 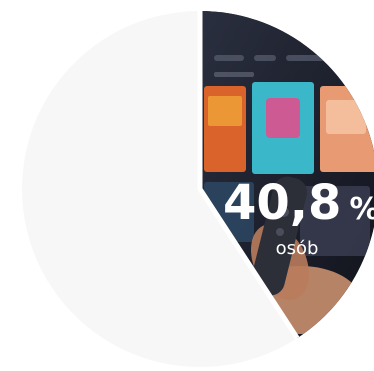 What do you see at coordinates (282, 203) in the screenshot?
I see `highlight-value: 40,8` at bounding box center [282, 203].